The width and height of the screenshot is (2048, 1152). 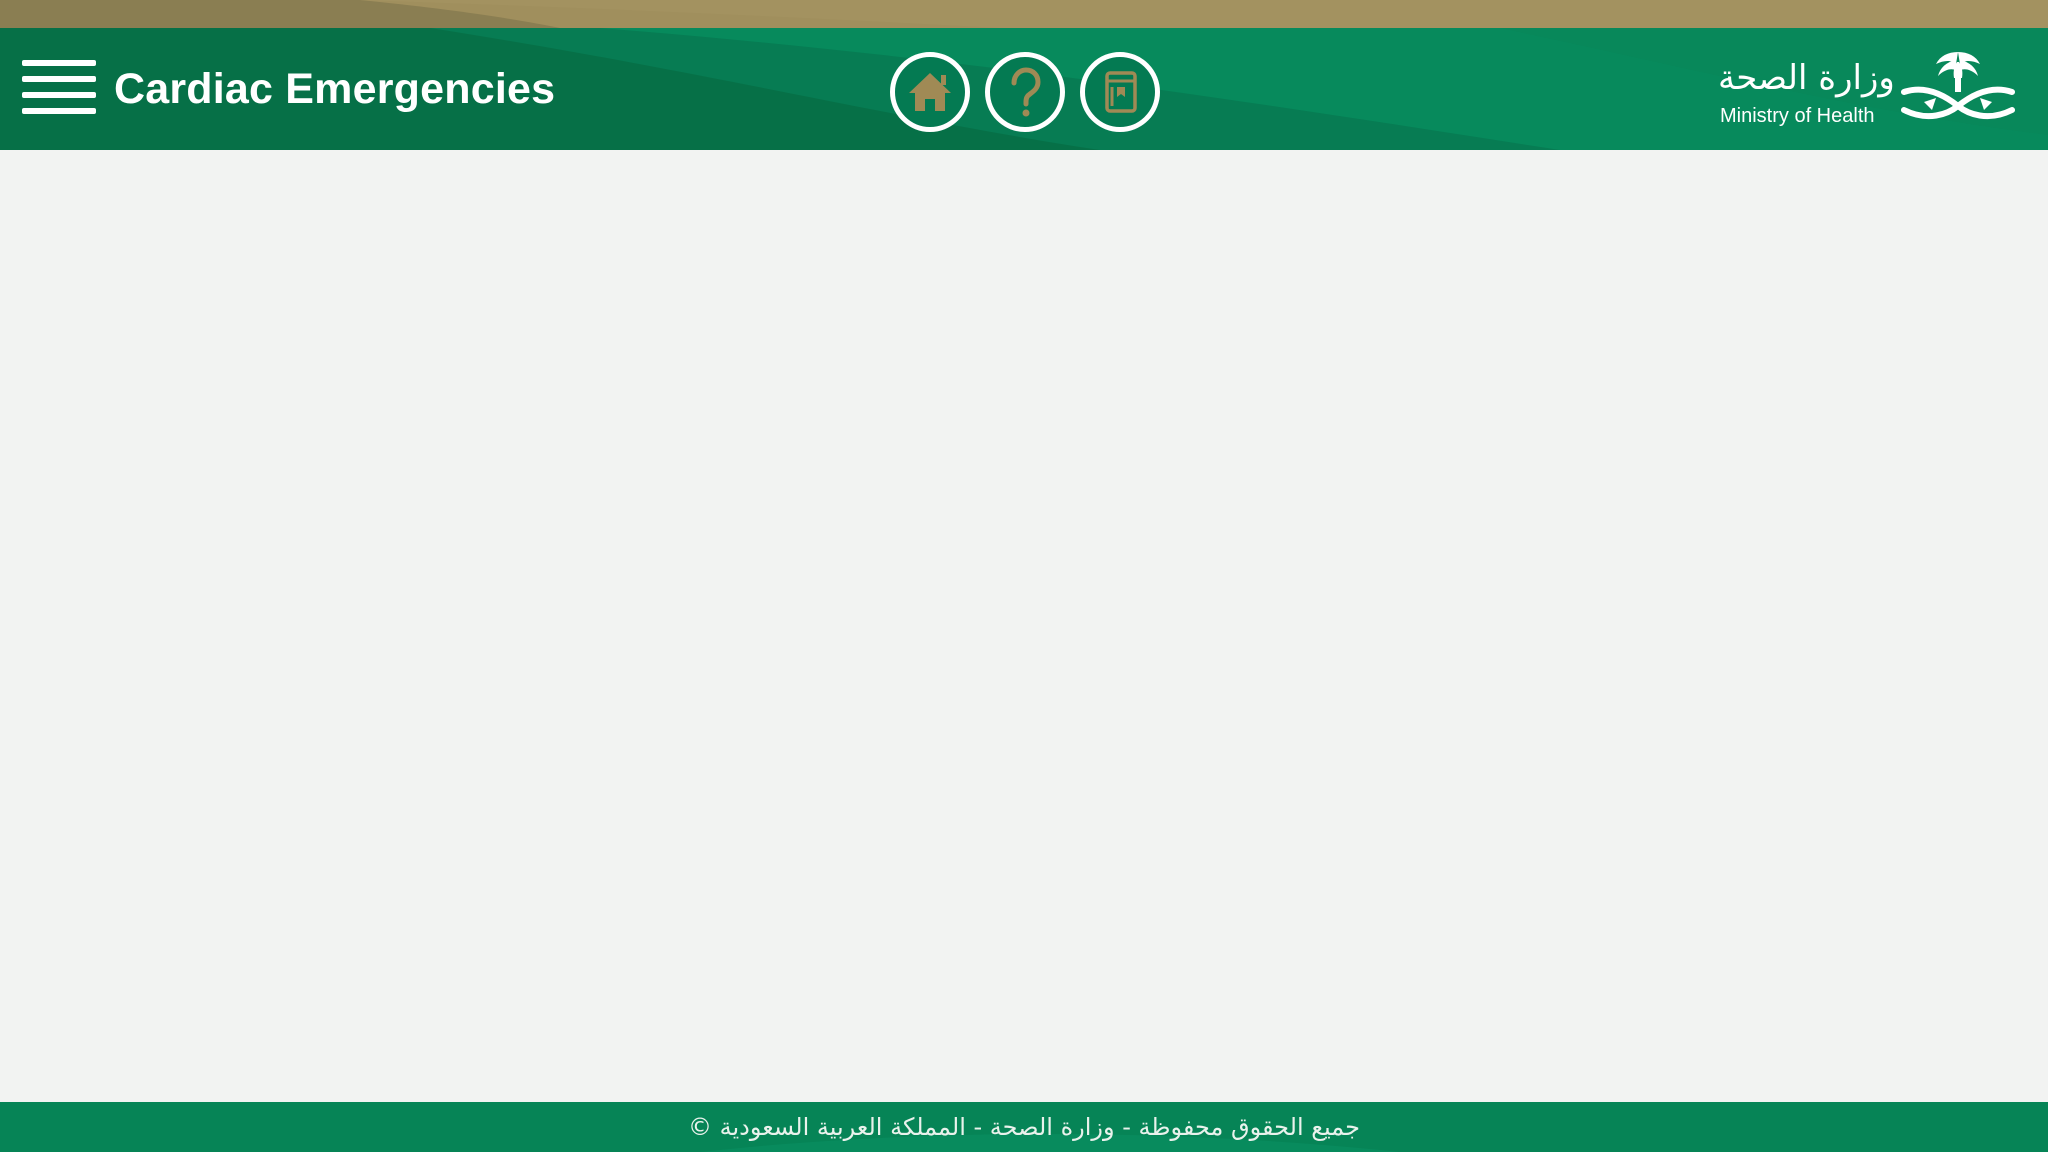 What do you see at coordinates (1958, 86) in the screenshot?
I see `palm-swords-emblem-icon` at bounding box center [1958, 86].